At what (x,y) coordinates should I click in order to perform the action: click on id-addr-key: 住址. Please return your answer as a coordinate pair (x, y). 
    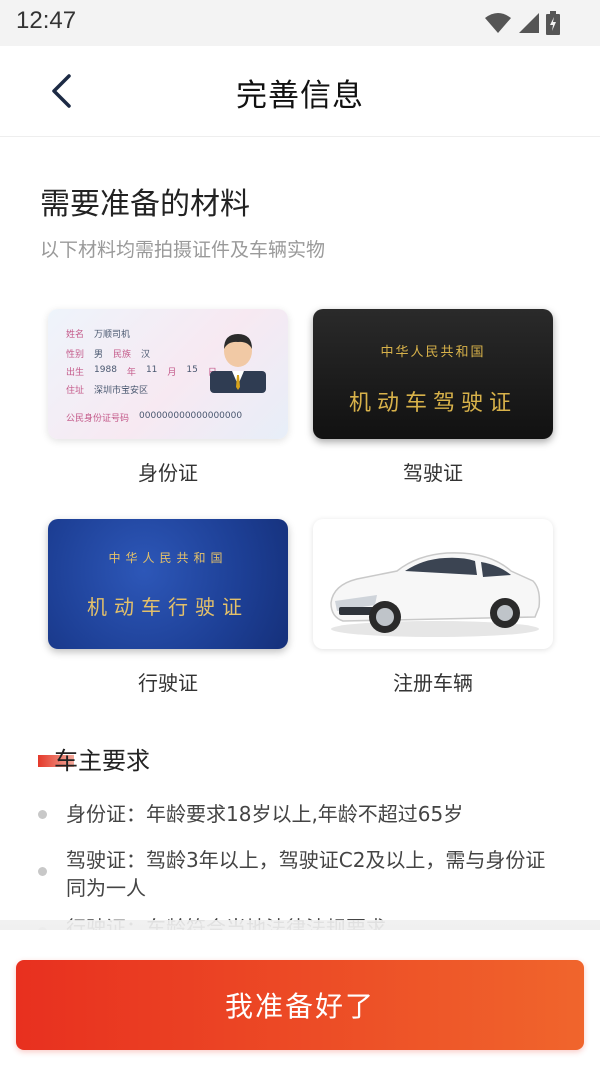
    Looking at the image, I should click on (75, 391).